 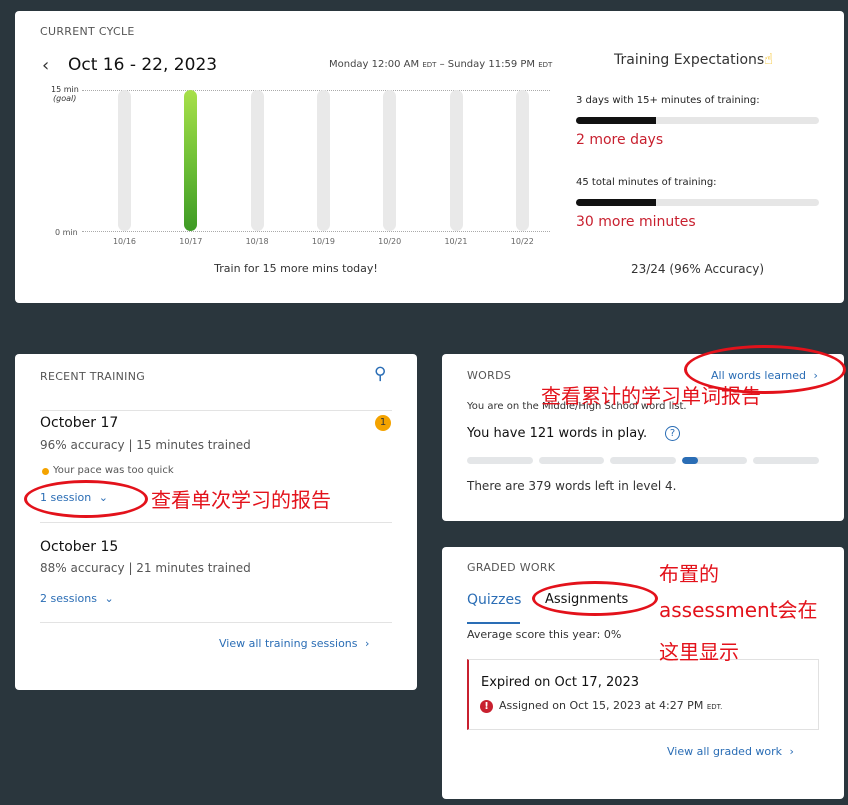 What do you see at coordinates (216, 622) in the screenshot?
I see `recent-divider-bottom` at bounding box center [216, 622].